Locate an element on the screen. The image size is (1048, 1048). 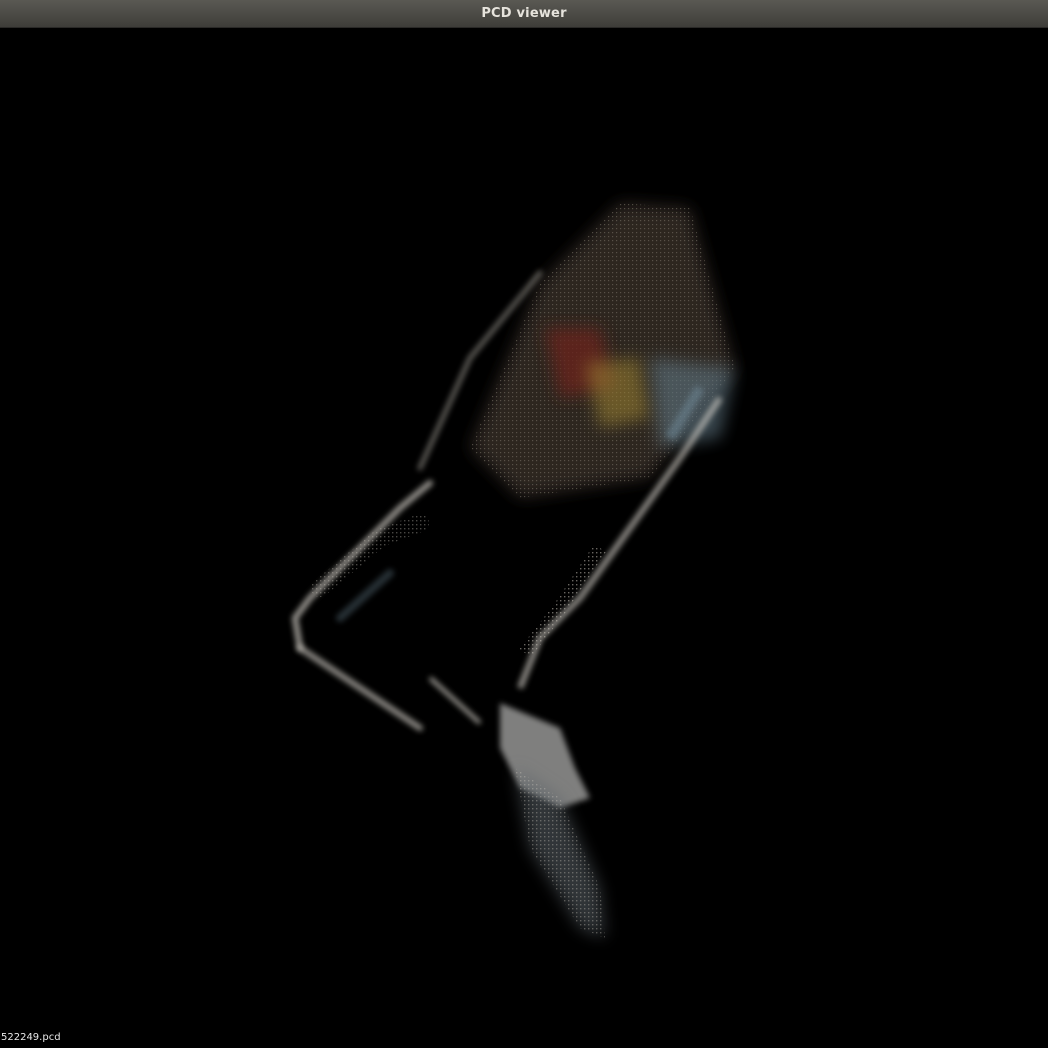
window-title: PCD viewer is located at coordinates (524, 13).